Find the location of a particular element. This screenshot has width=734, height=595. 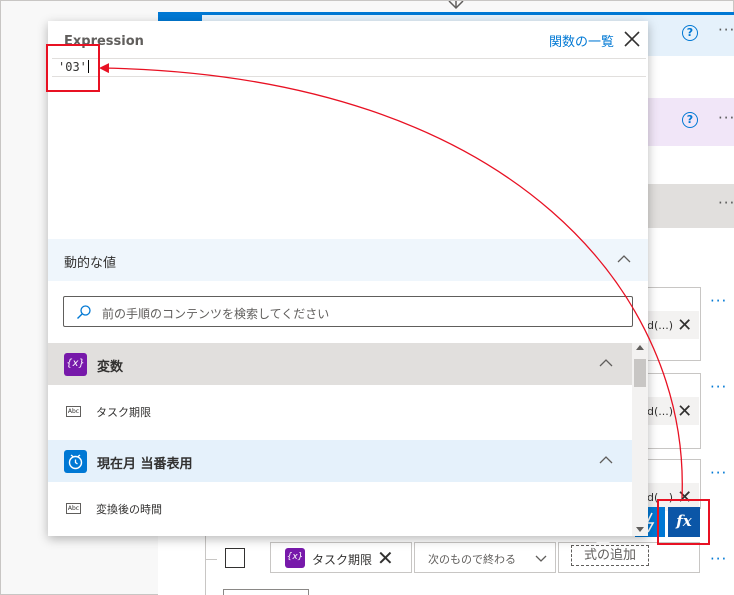

condition-row-2-value: d(...) ✕ is located at coordinates (672, 411).